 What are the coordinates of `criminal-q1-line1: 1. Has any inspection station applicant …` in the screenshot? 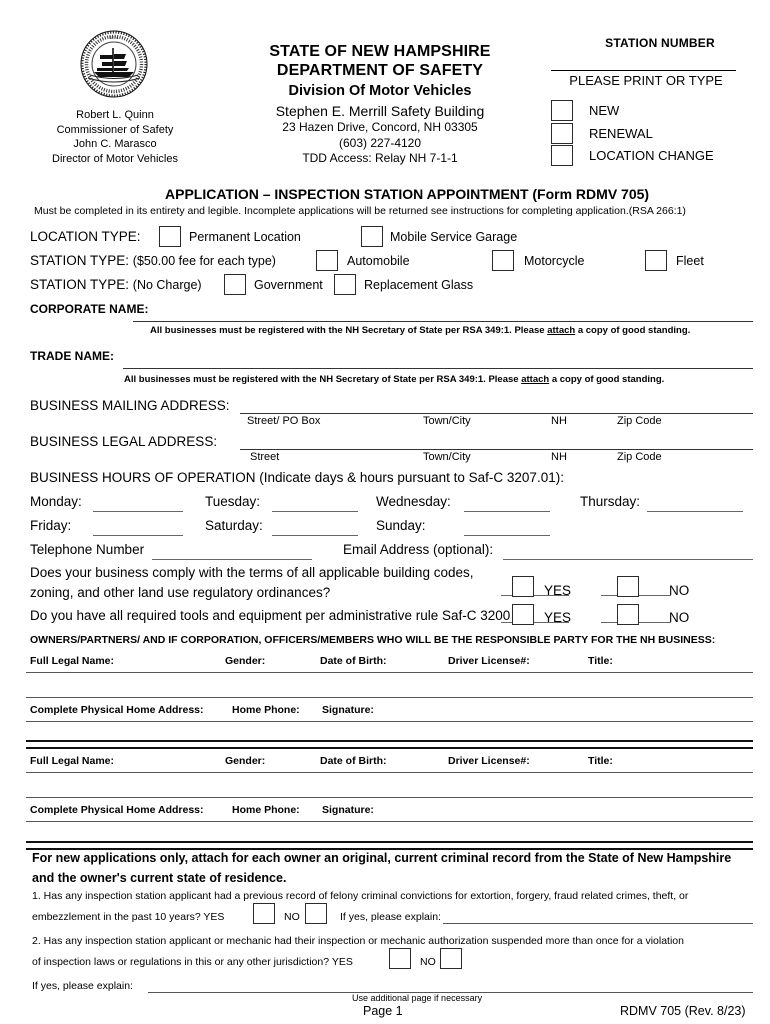 It's located at (360, 896).